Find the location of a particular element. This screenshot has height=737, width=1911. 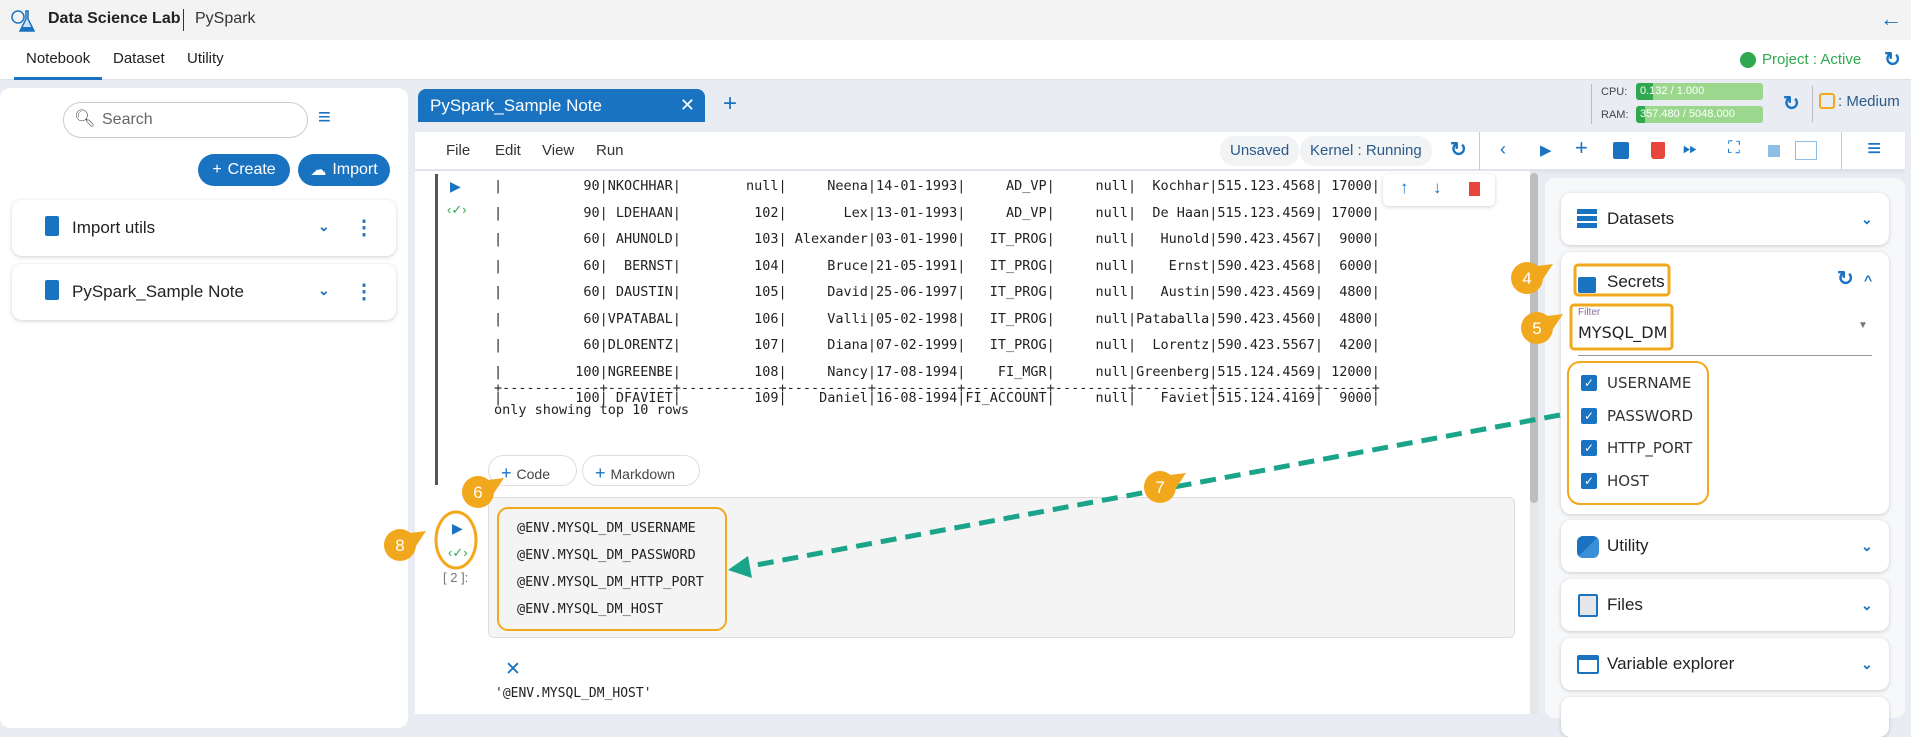

annotation-marker-8: 8 is located at coordinates (405, 545).